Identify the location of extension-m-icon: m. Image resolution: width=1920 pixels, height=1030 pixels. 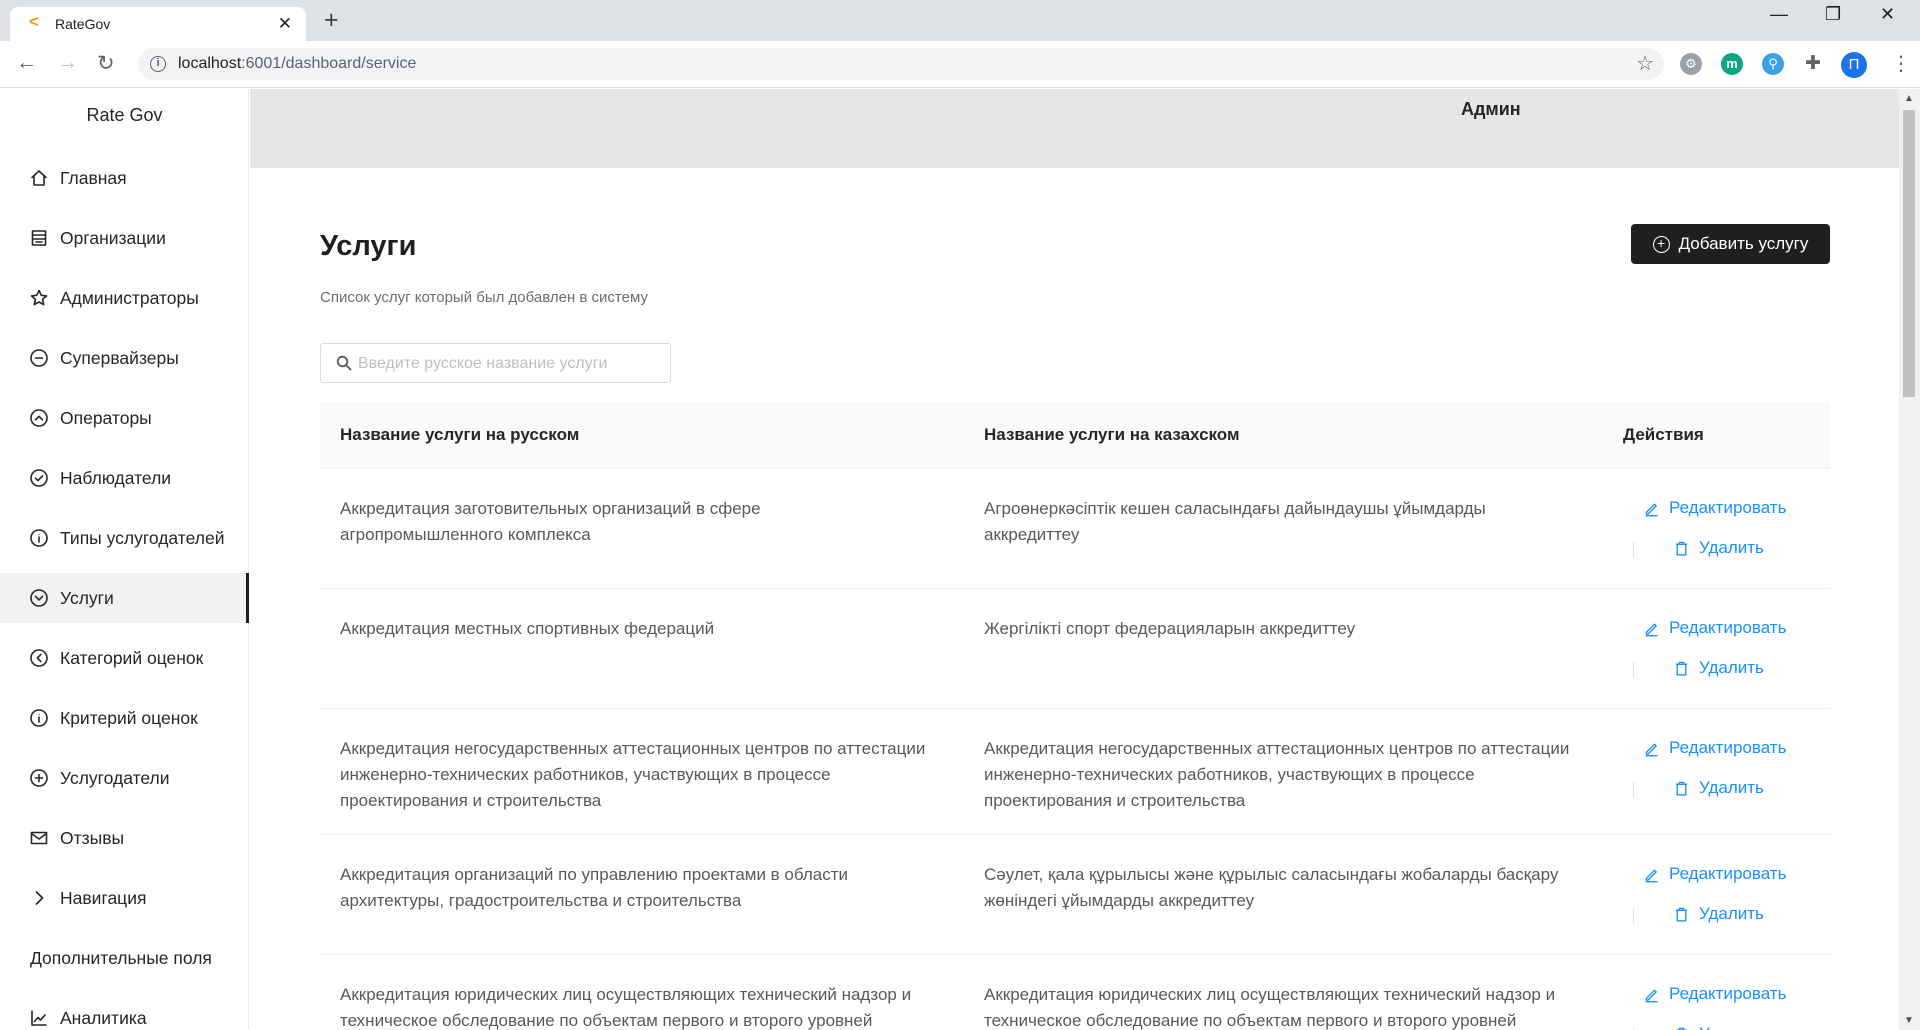
(1732, 64).